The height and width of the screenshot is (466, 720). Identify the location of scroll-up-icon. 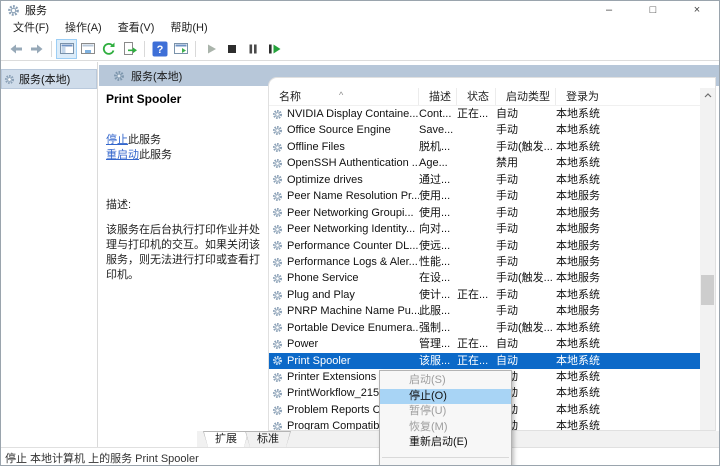
(707, 95).